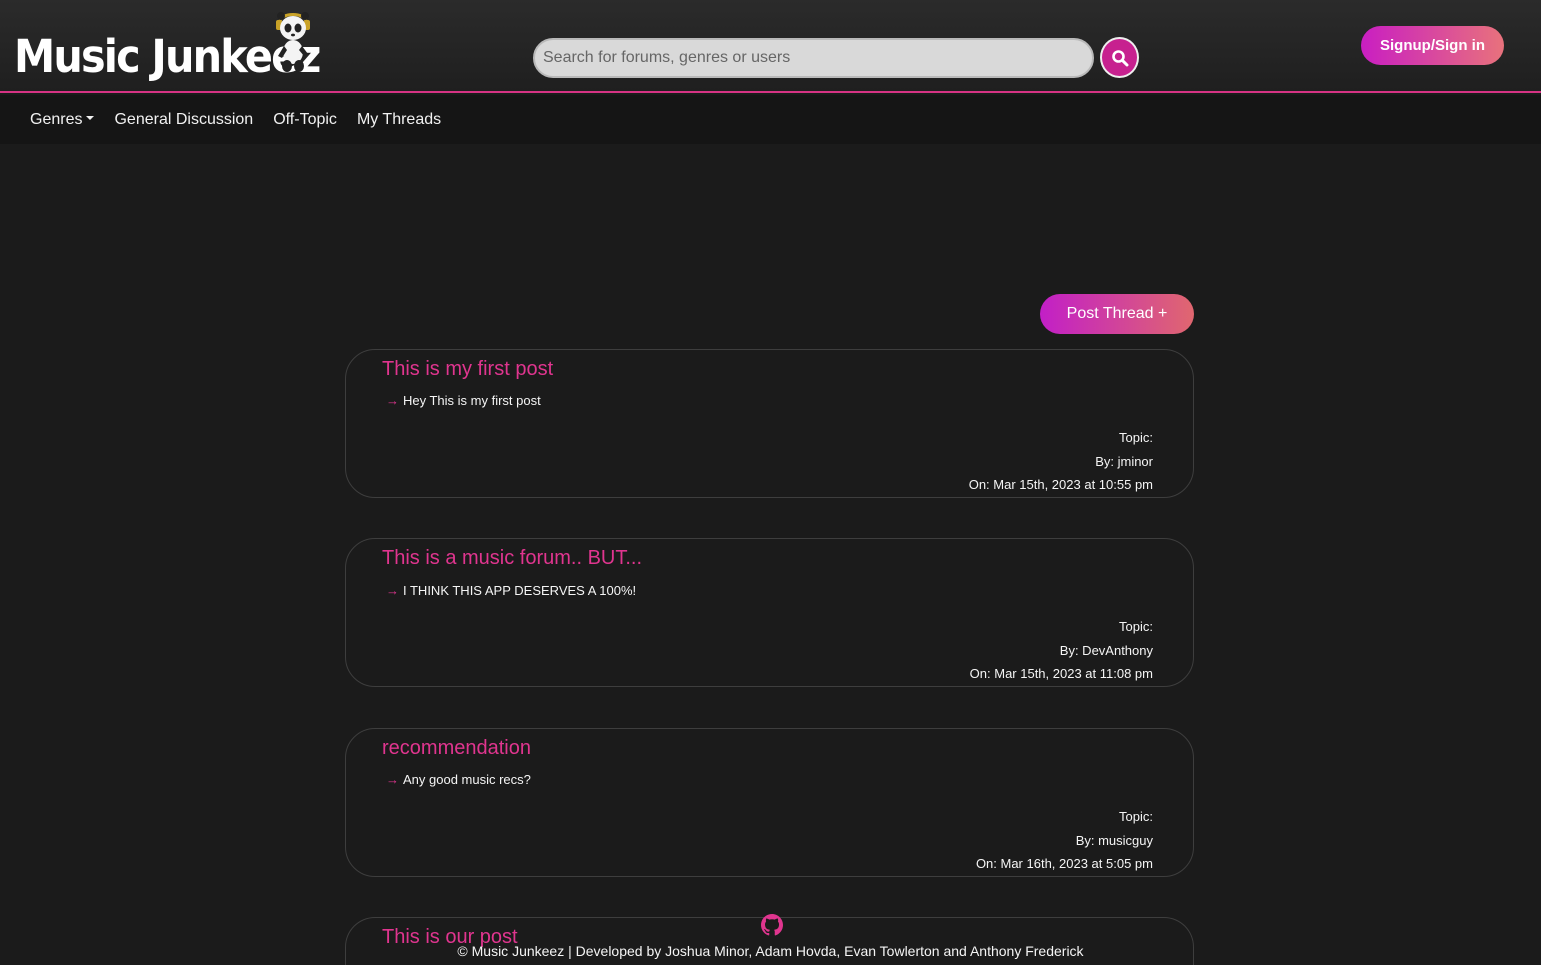 Image resolution: width=1541 pixels, height=965 pixels. Describe the element at coordinates (467, 779) in the screenshot. I see `thread-preview-text: Any good music recs?` at that location.